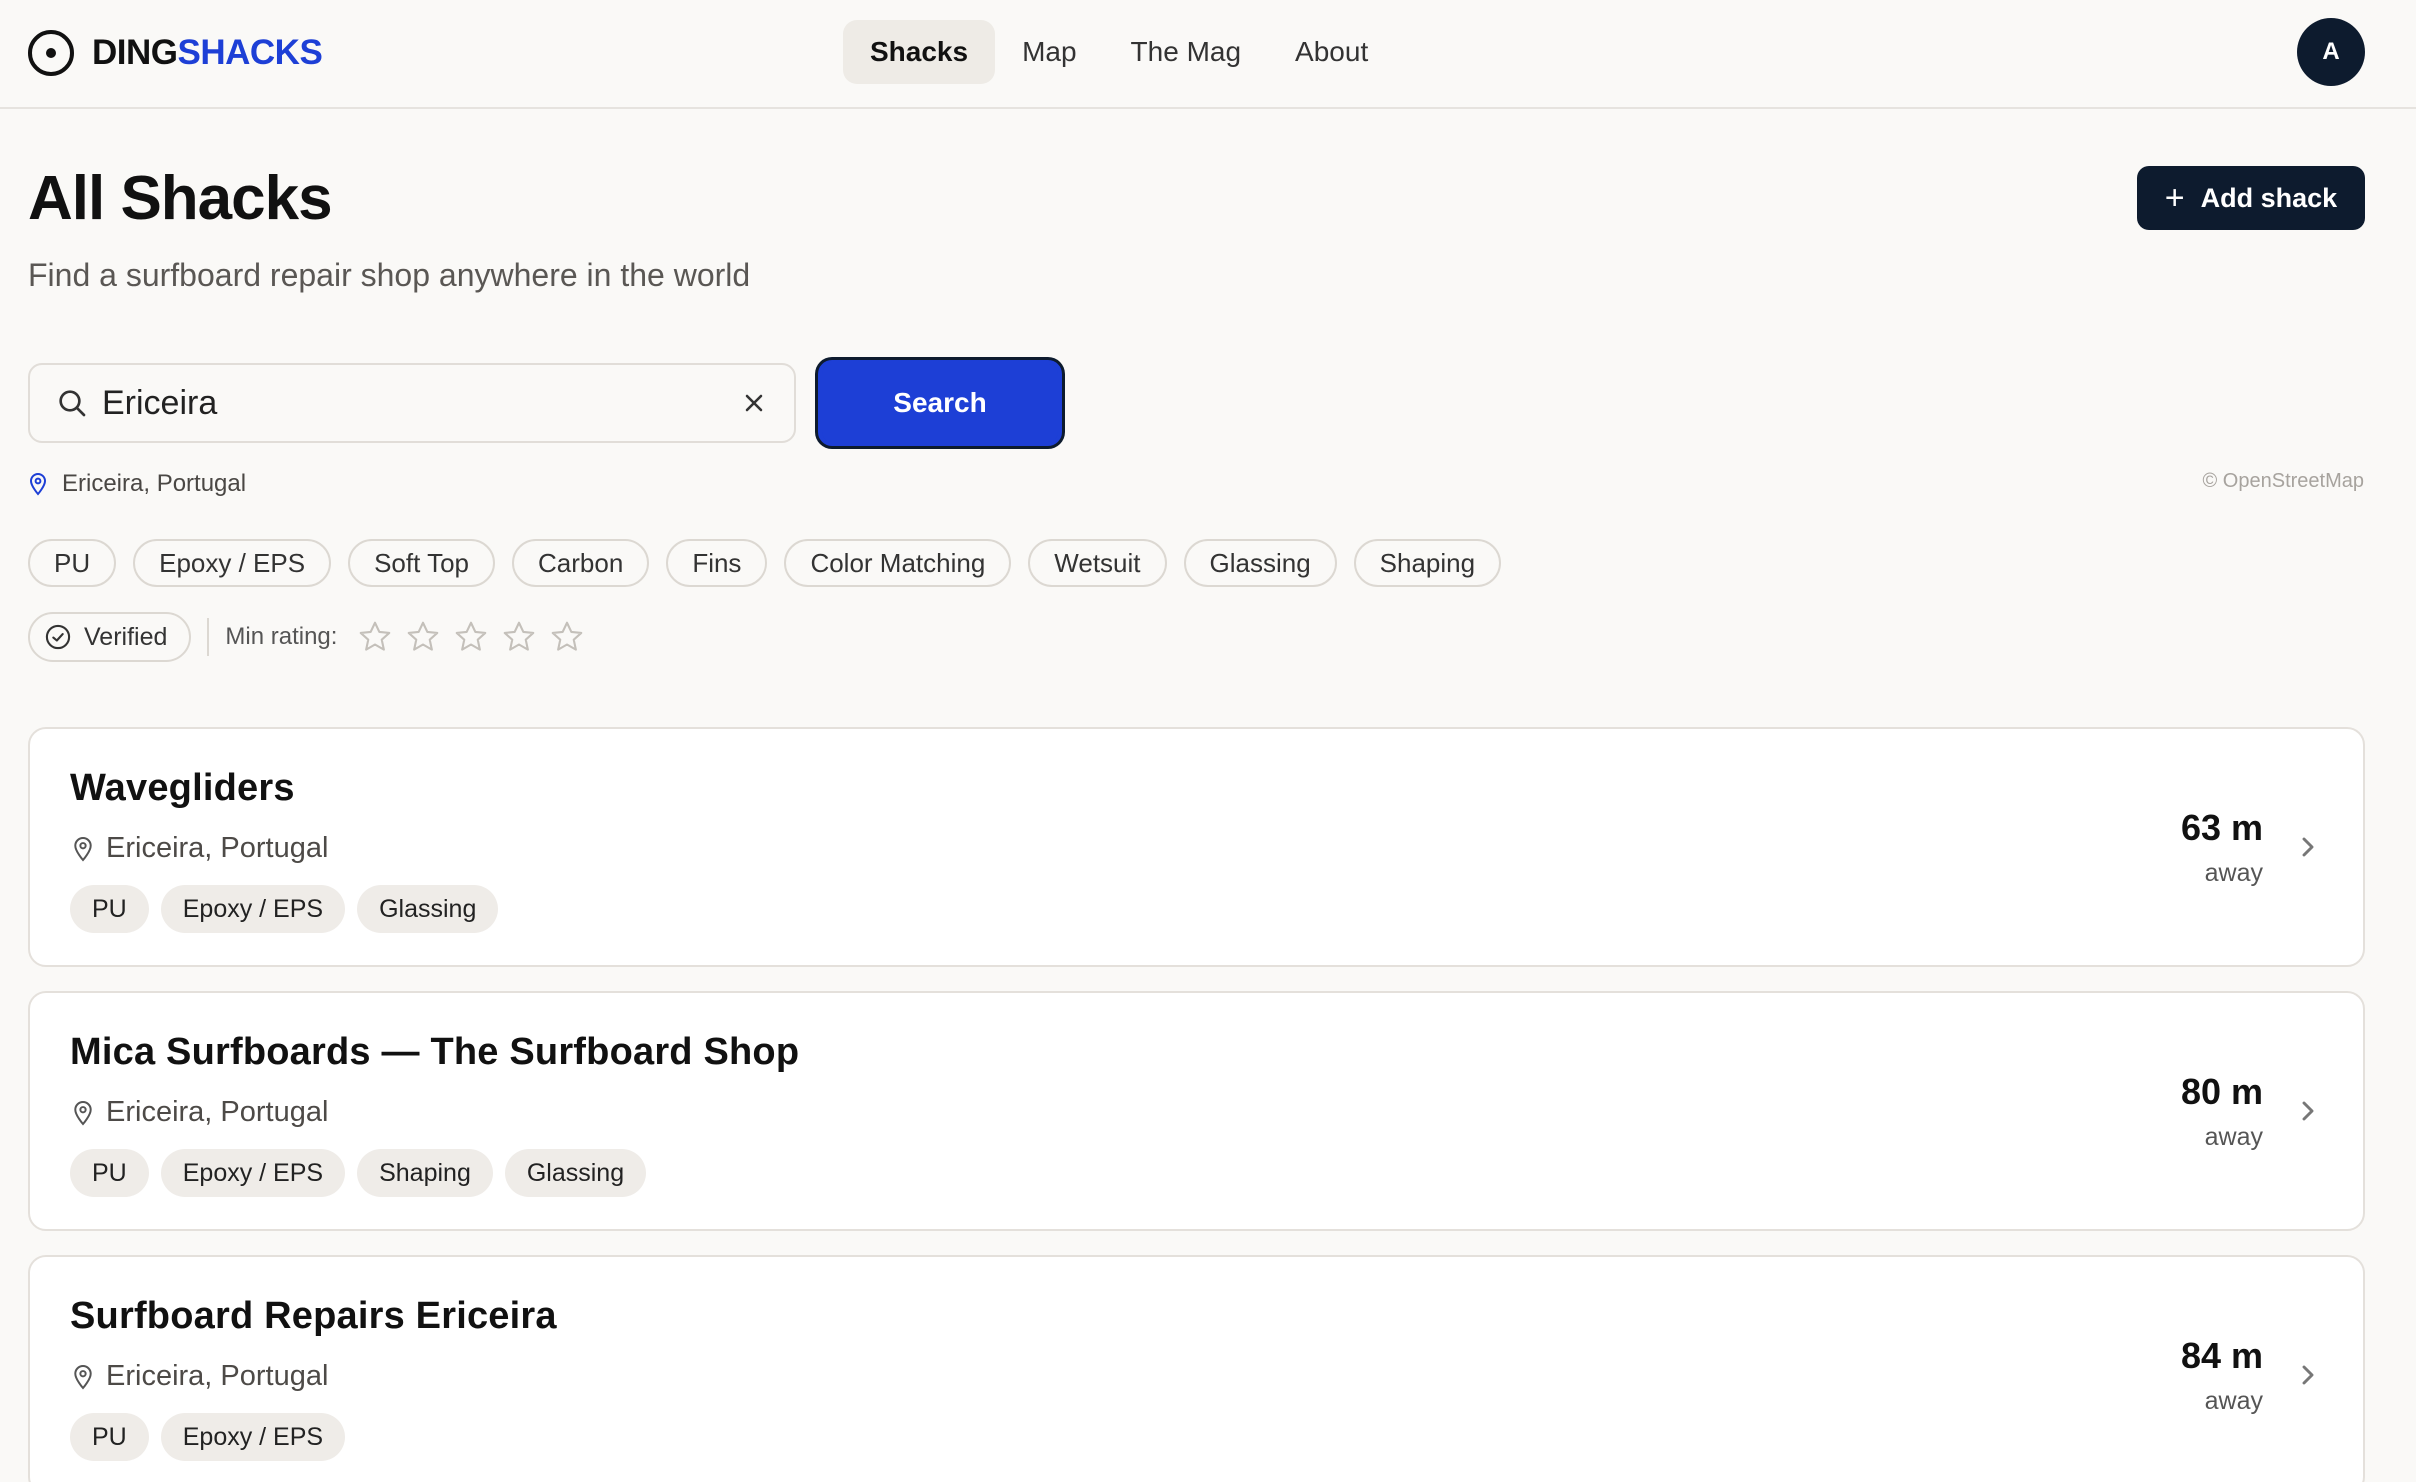 The width and height of the screenshot is (2416, 1482). I want to click on logo-wordmark: DINGSHACKS, so click(207, 53).